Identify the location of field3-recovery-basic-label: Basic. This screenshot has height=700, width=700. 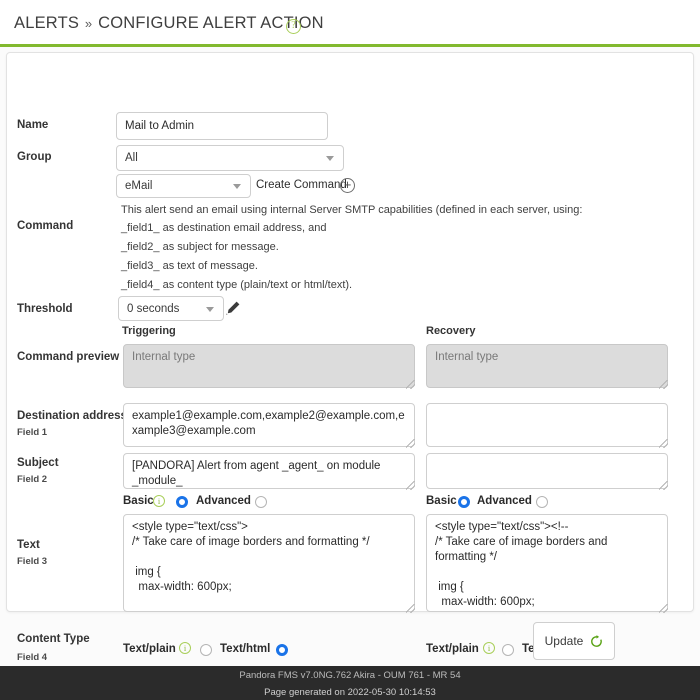
(441, 501).